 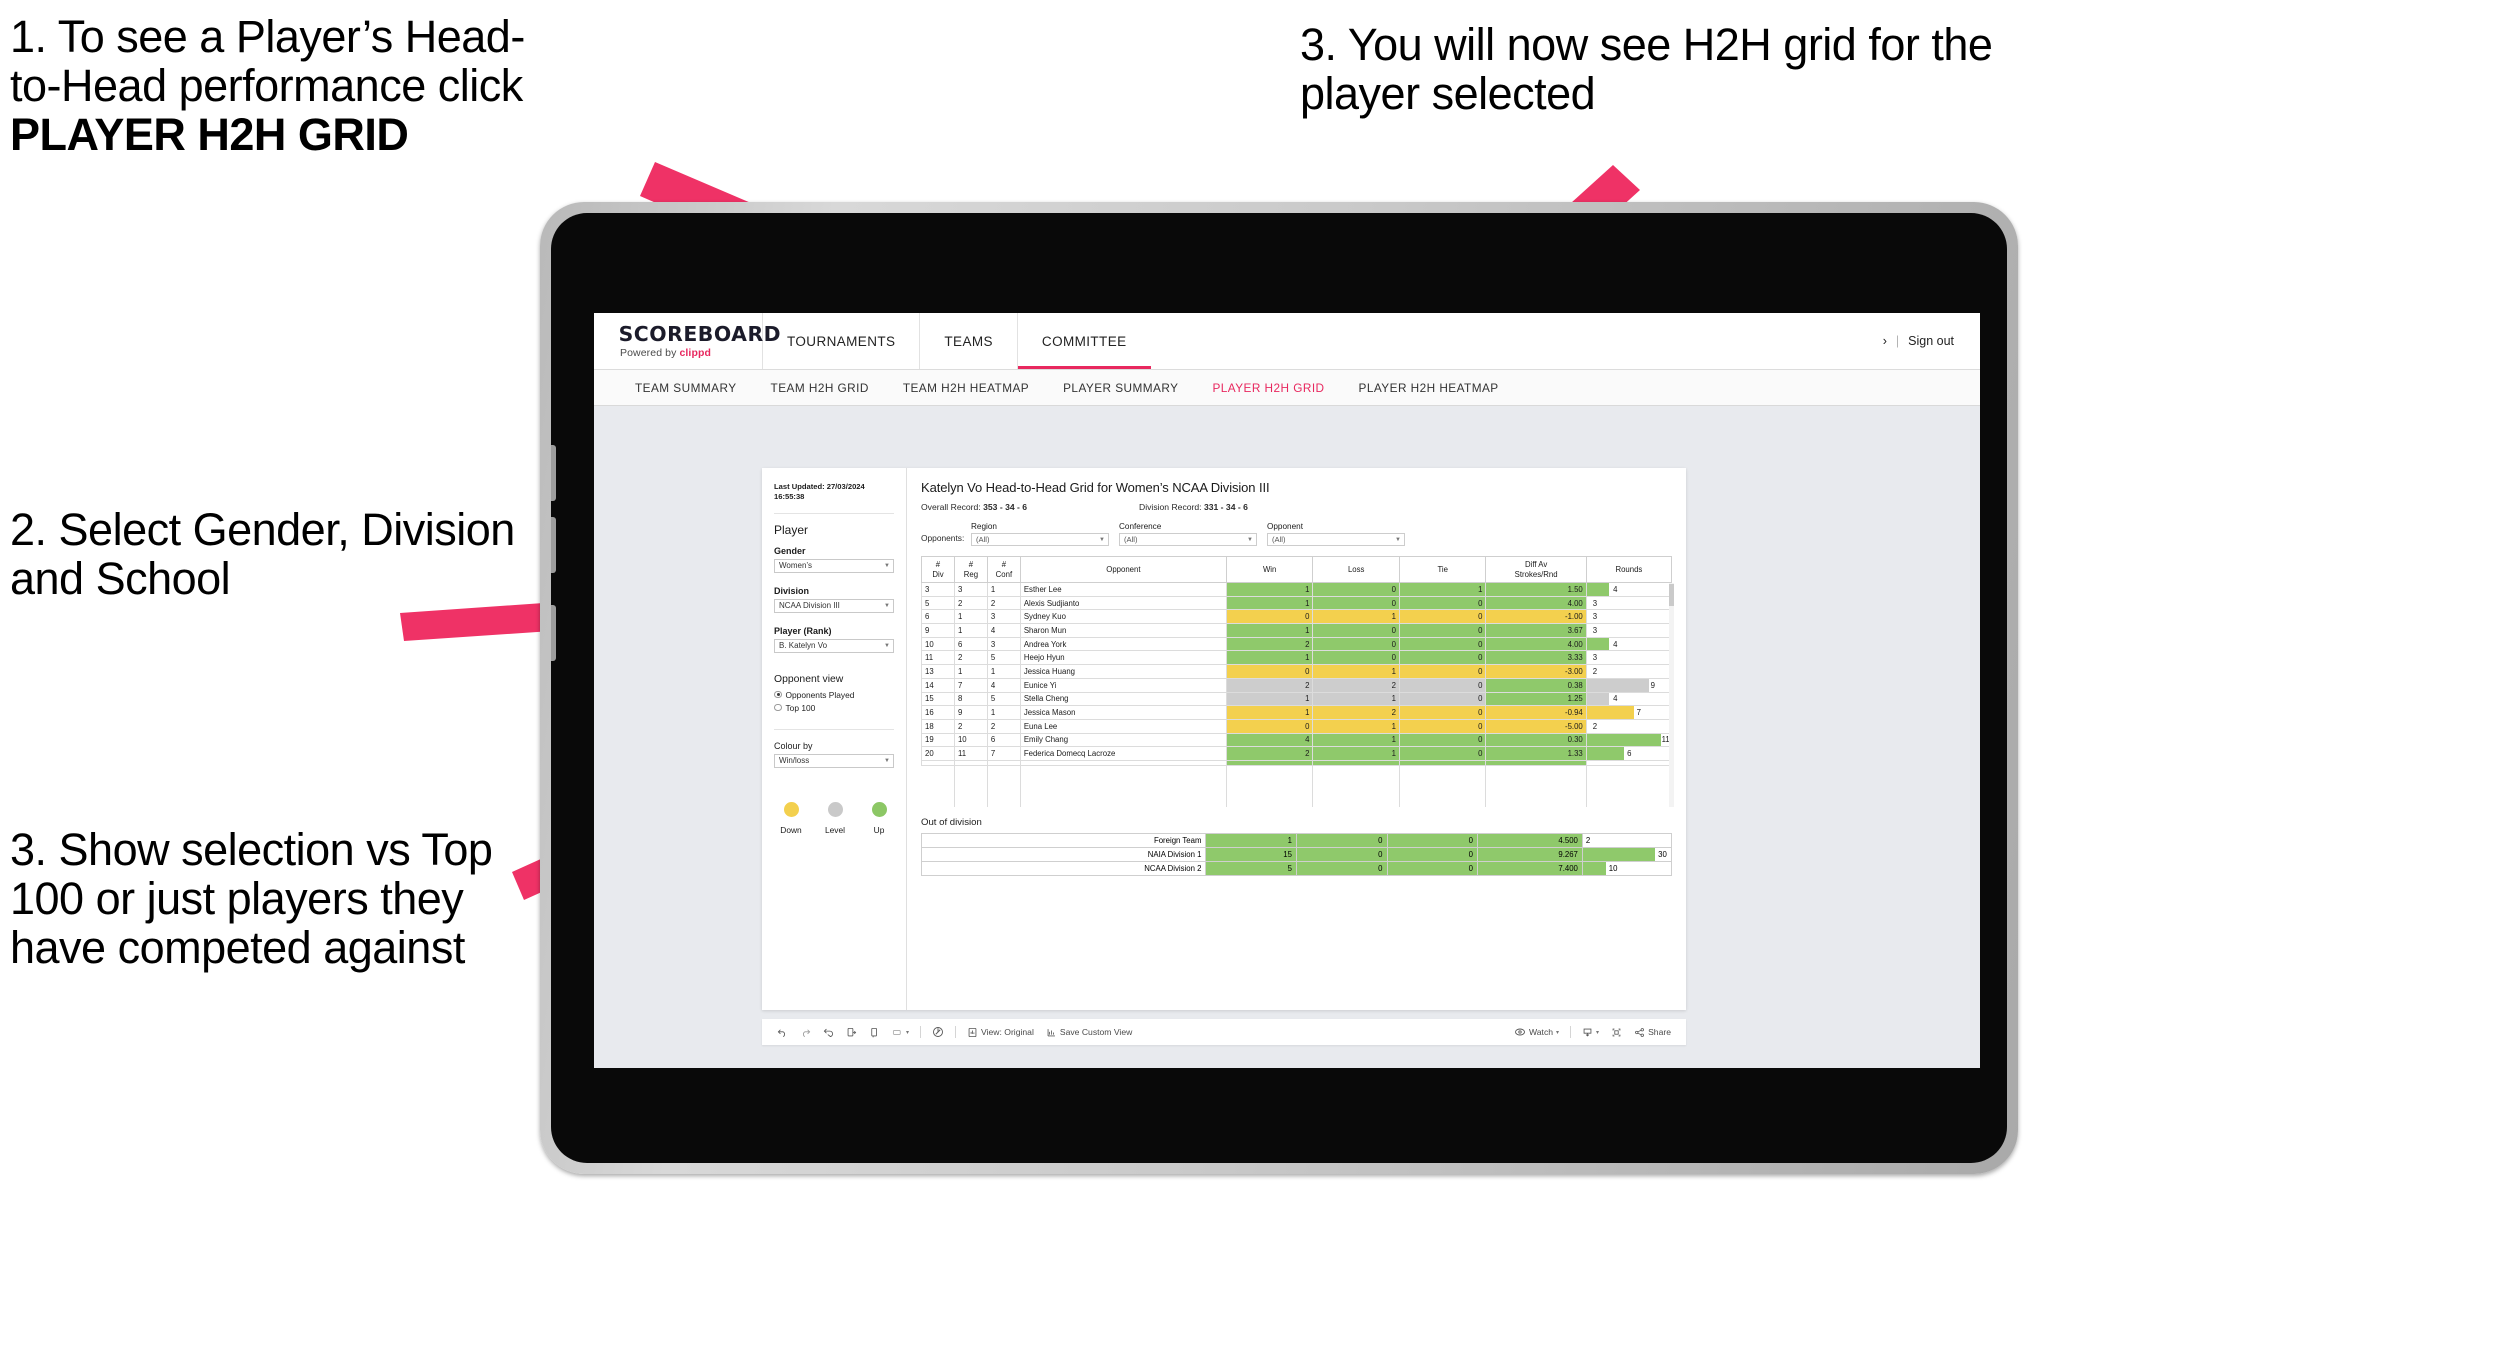 I want to click on app-logo: SCOREBOARD Powered by clippd, so click(x=687, y=341).